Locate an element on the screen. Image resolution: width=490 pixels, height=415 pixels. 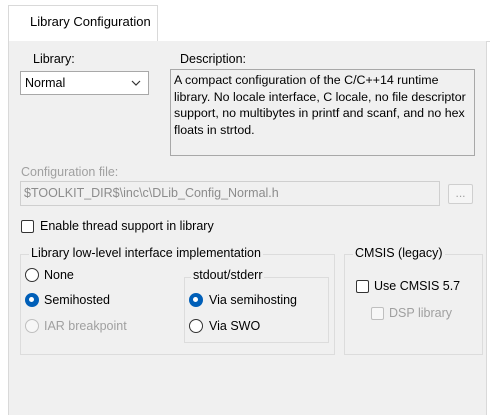
use-cmsis-label: Use CMSIS 5.7 is located at coordinates (417, 286).